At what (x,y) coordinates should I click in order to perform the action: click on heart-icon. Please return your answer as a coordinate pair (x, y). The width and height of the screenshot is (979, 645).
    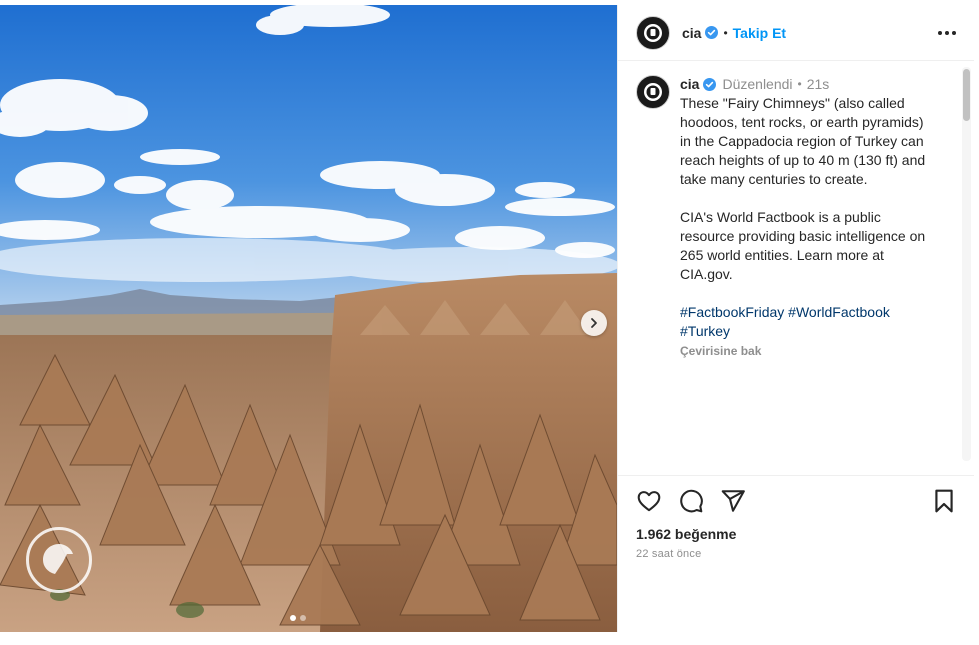
    Looking at the image, I should click on (649, 501).